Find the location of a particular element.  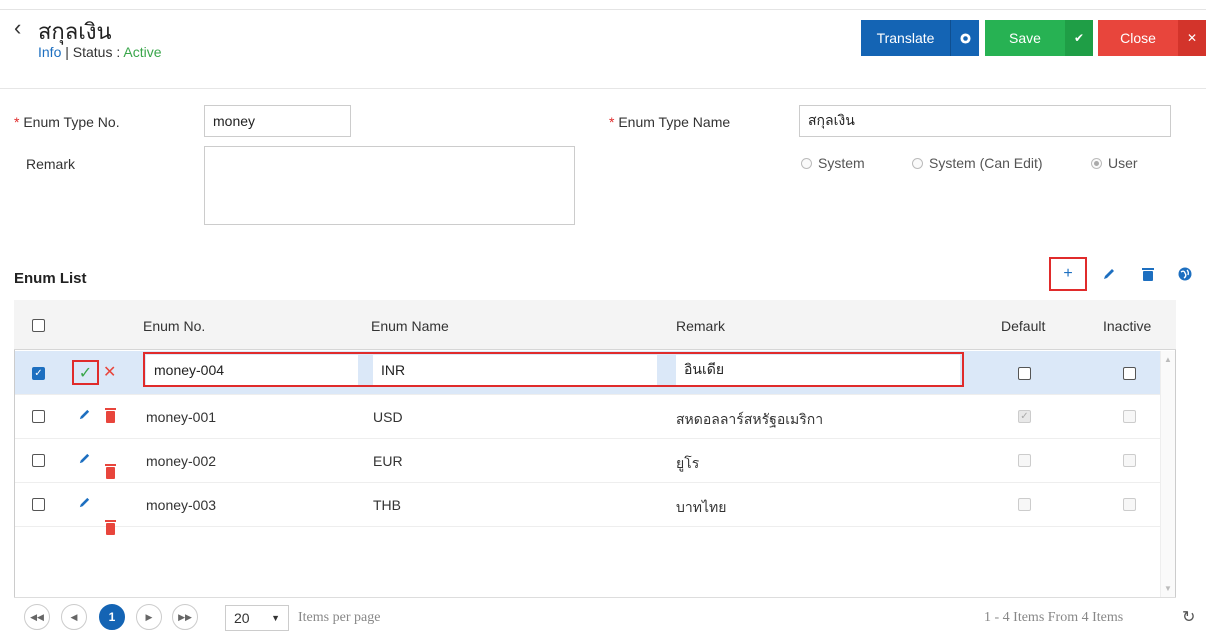

edit-default-checkbox is located at coordinates (1024, 373).